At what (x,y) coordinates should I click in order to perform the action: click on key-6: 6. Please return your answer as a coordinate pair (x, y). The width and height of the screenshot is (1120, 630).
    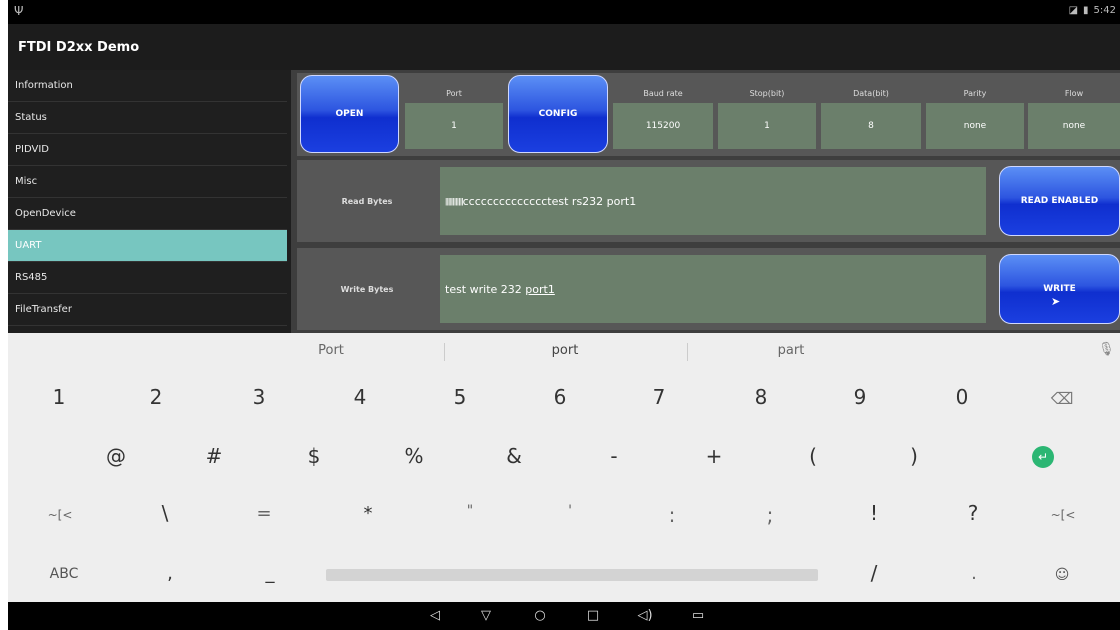
    Looking at the image, I should click on (560, 397).